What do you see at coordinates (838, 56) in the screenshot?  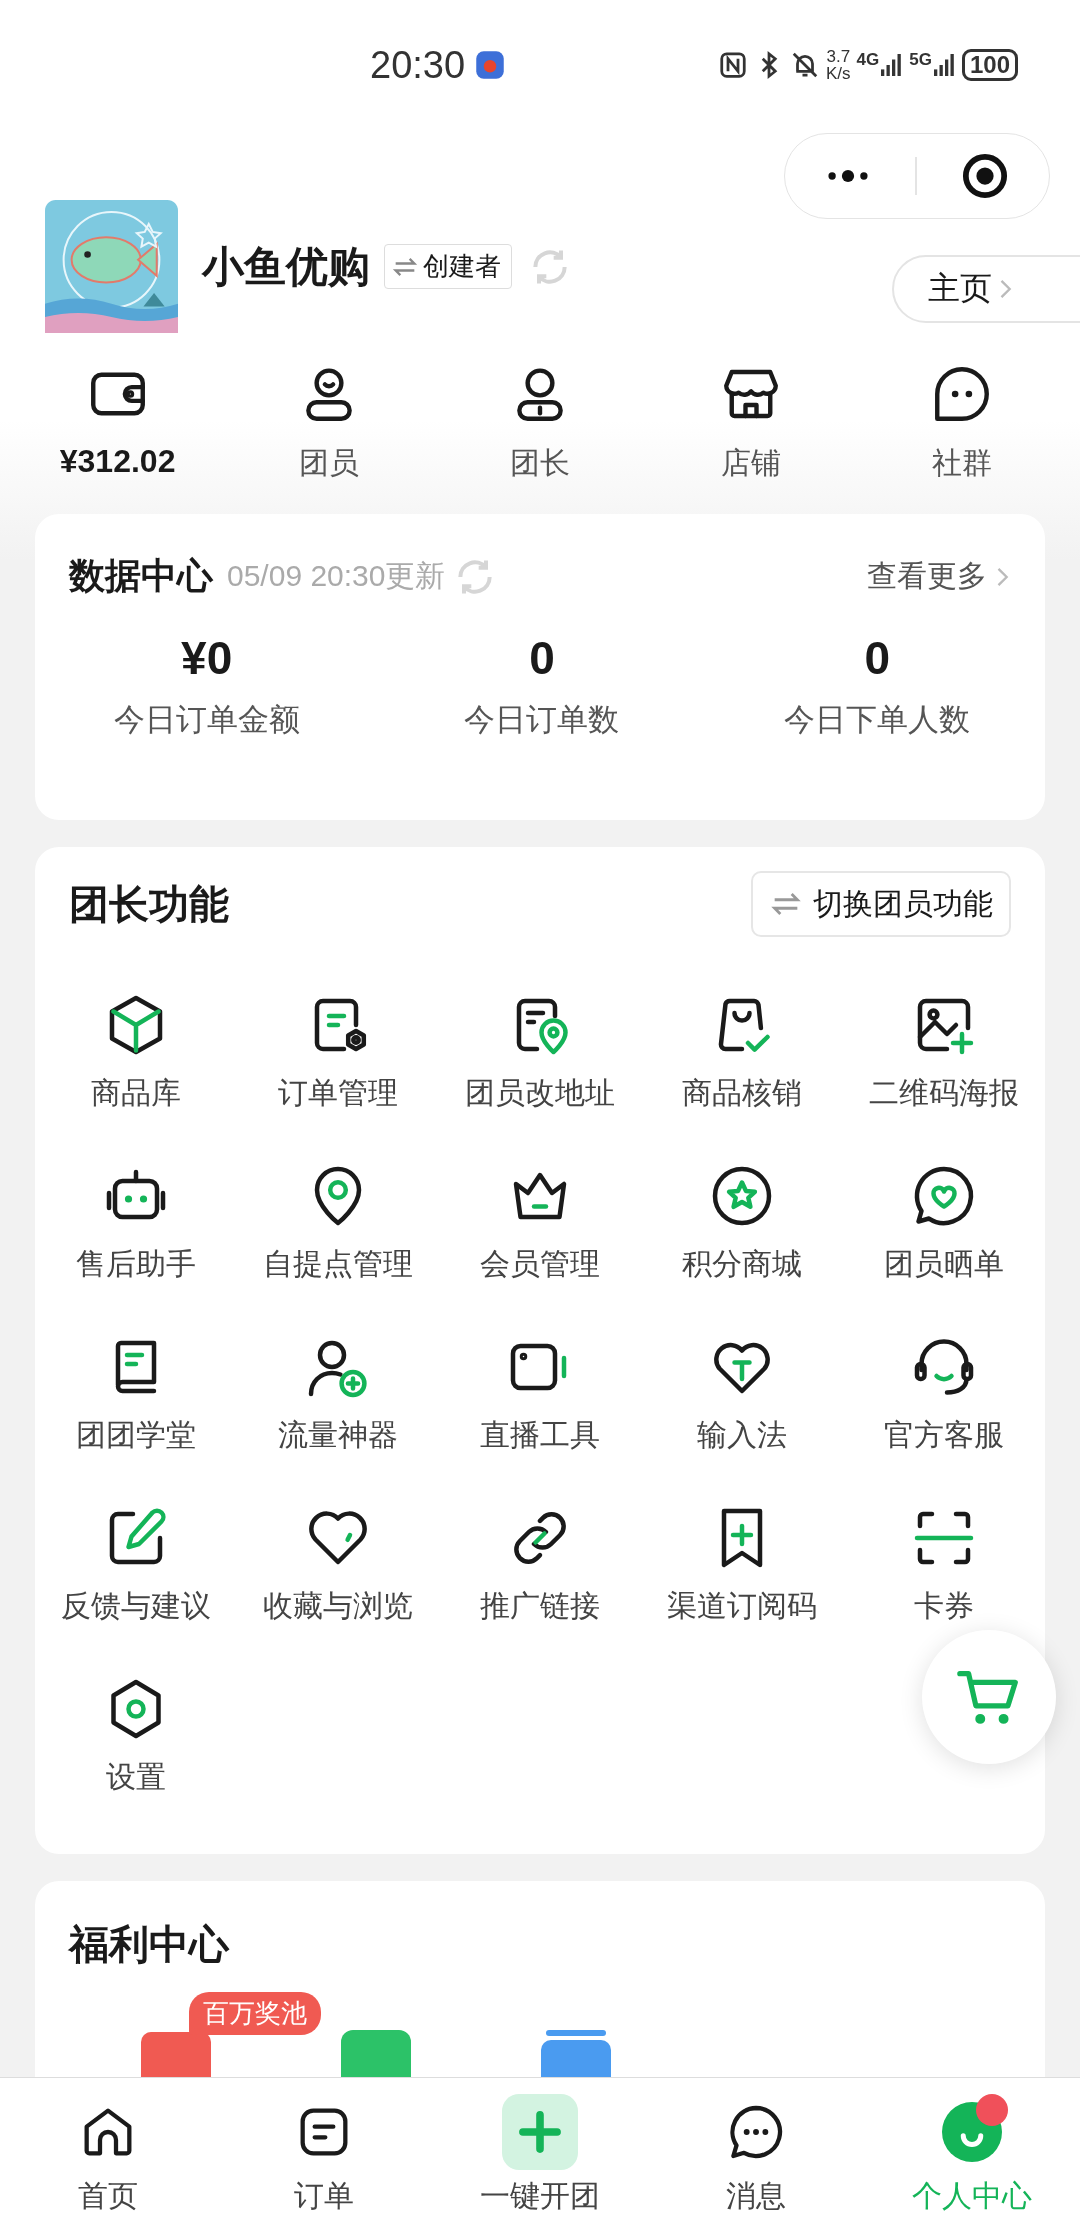 I see `network-speed: 3.7` at bounding box center [838, 56].